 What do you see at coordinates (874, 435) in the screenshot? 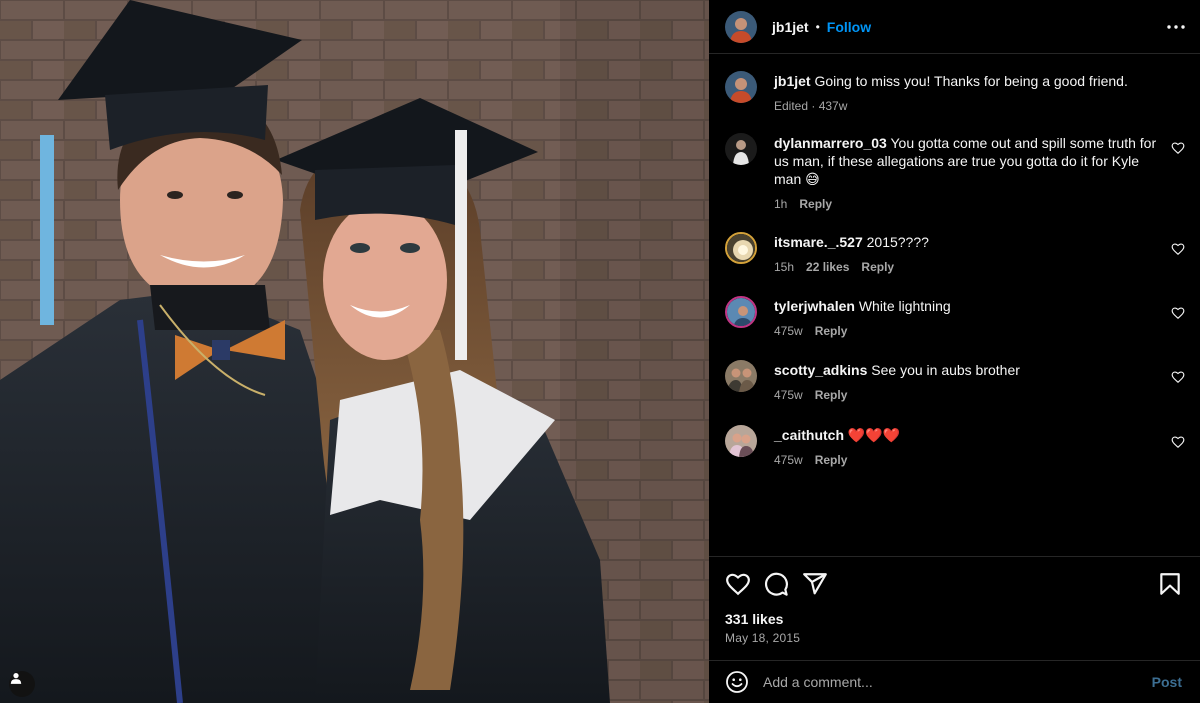
I see `comment-text: ❤️❤️❤️` at bounding box center [874, 435].